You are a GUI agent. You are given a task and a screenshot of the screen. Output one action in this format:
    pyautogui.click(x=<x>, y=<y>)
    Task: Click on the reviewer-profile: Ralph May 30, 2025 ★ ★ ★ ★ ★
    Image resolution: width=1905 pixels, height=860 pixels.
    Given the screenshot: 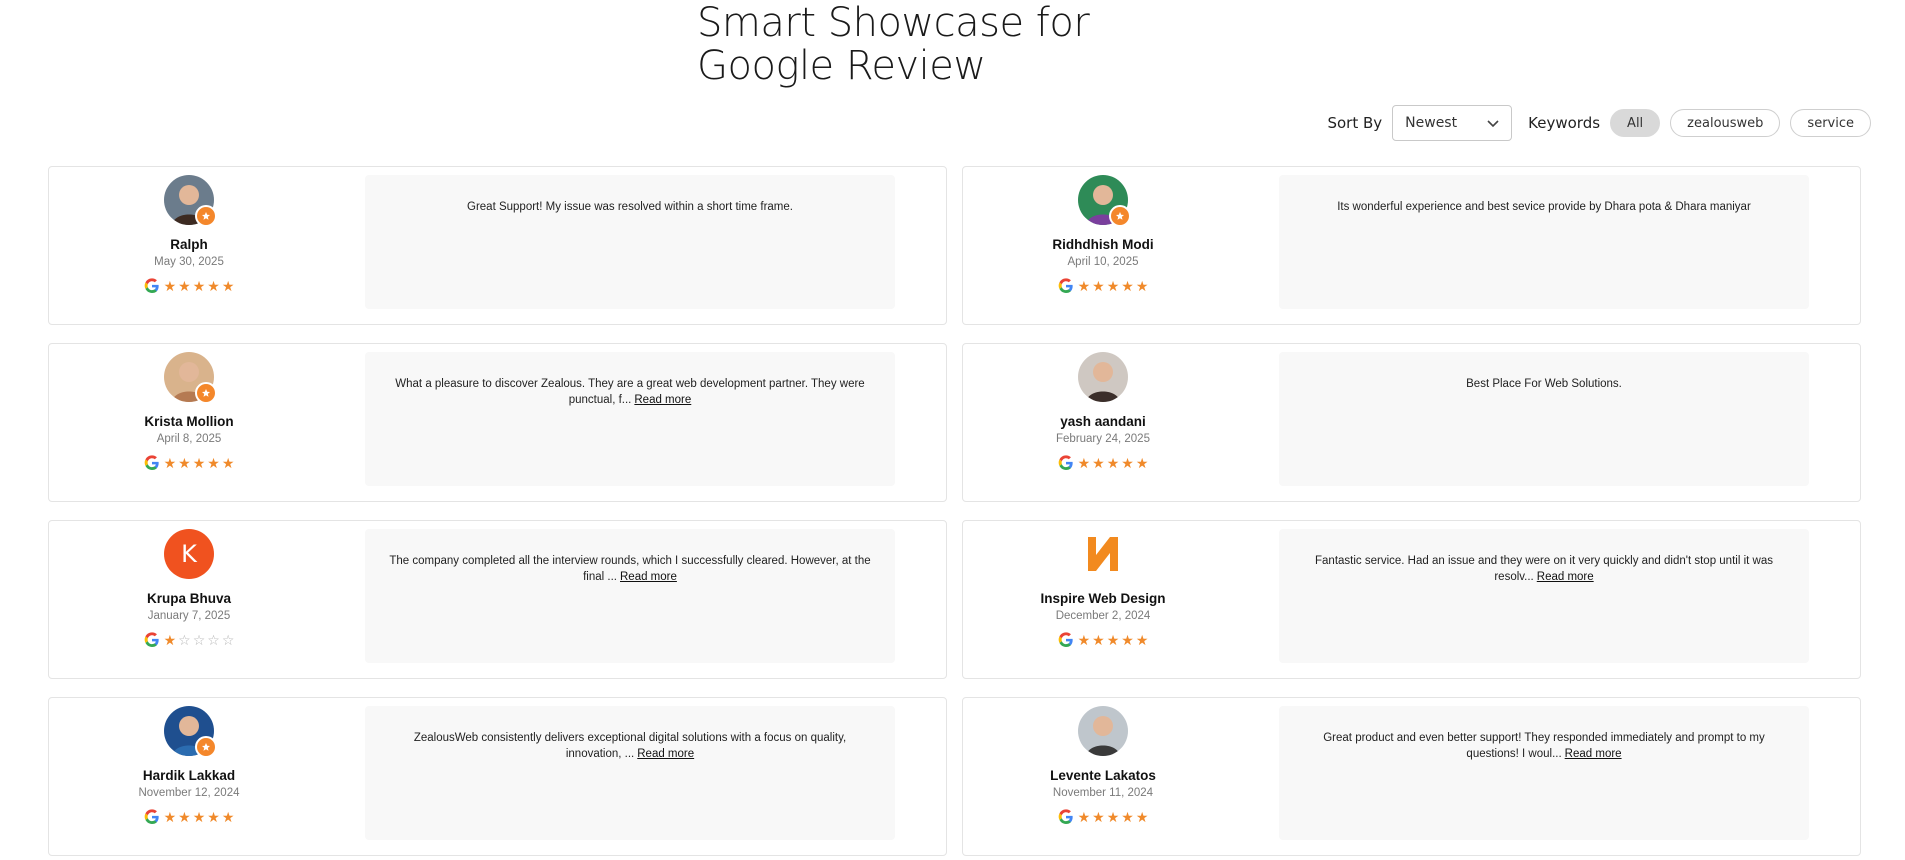 What is the action you would take?
    pyautogui.click(x=189, y=245)
    